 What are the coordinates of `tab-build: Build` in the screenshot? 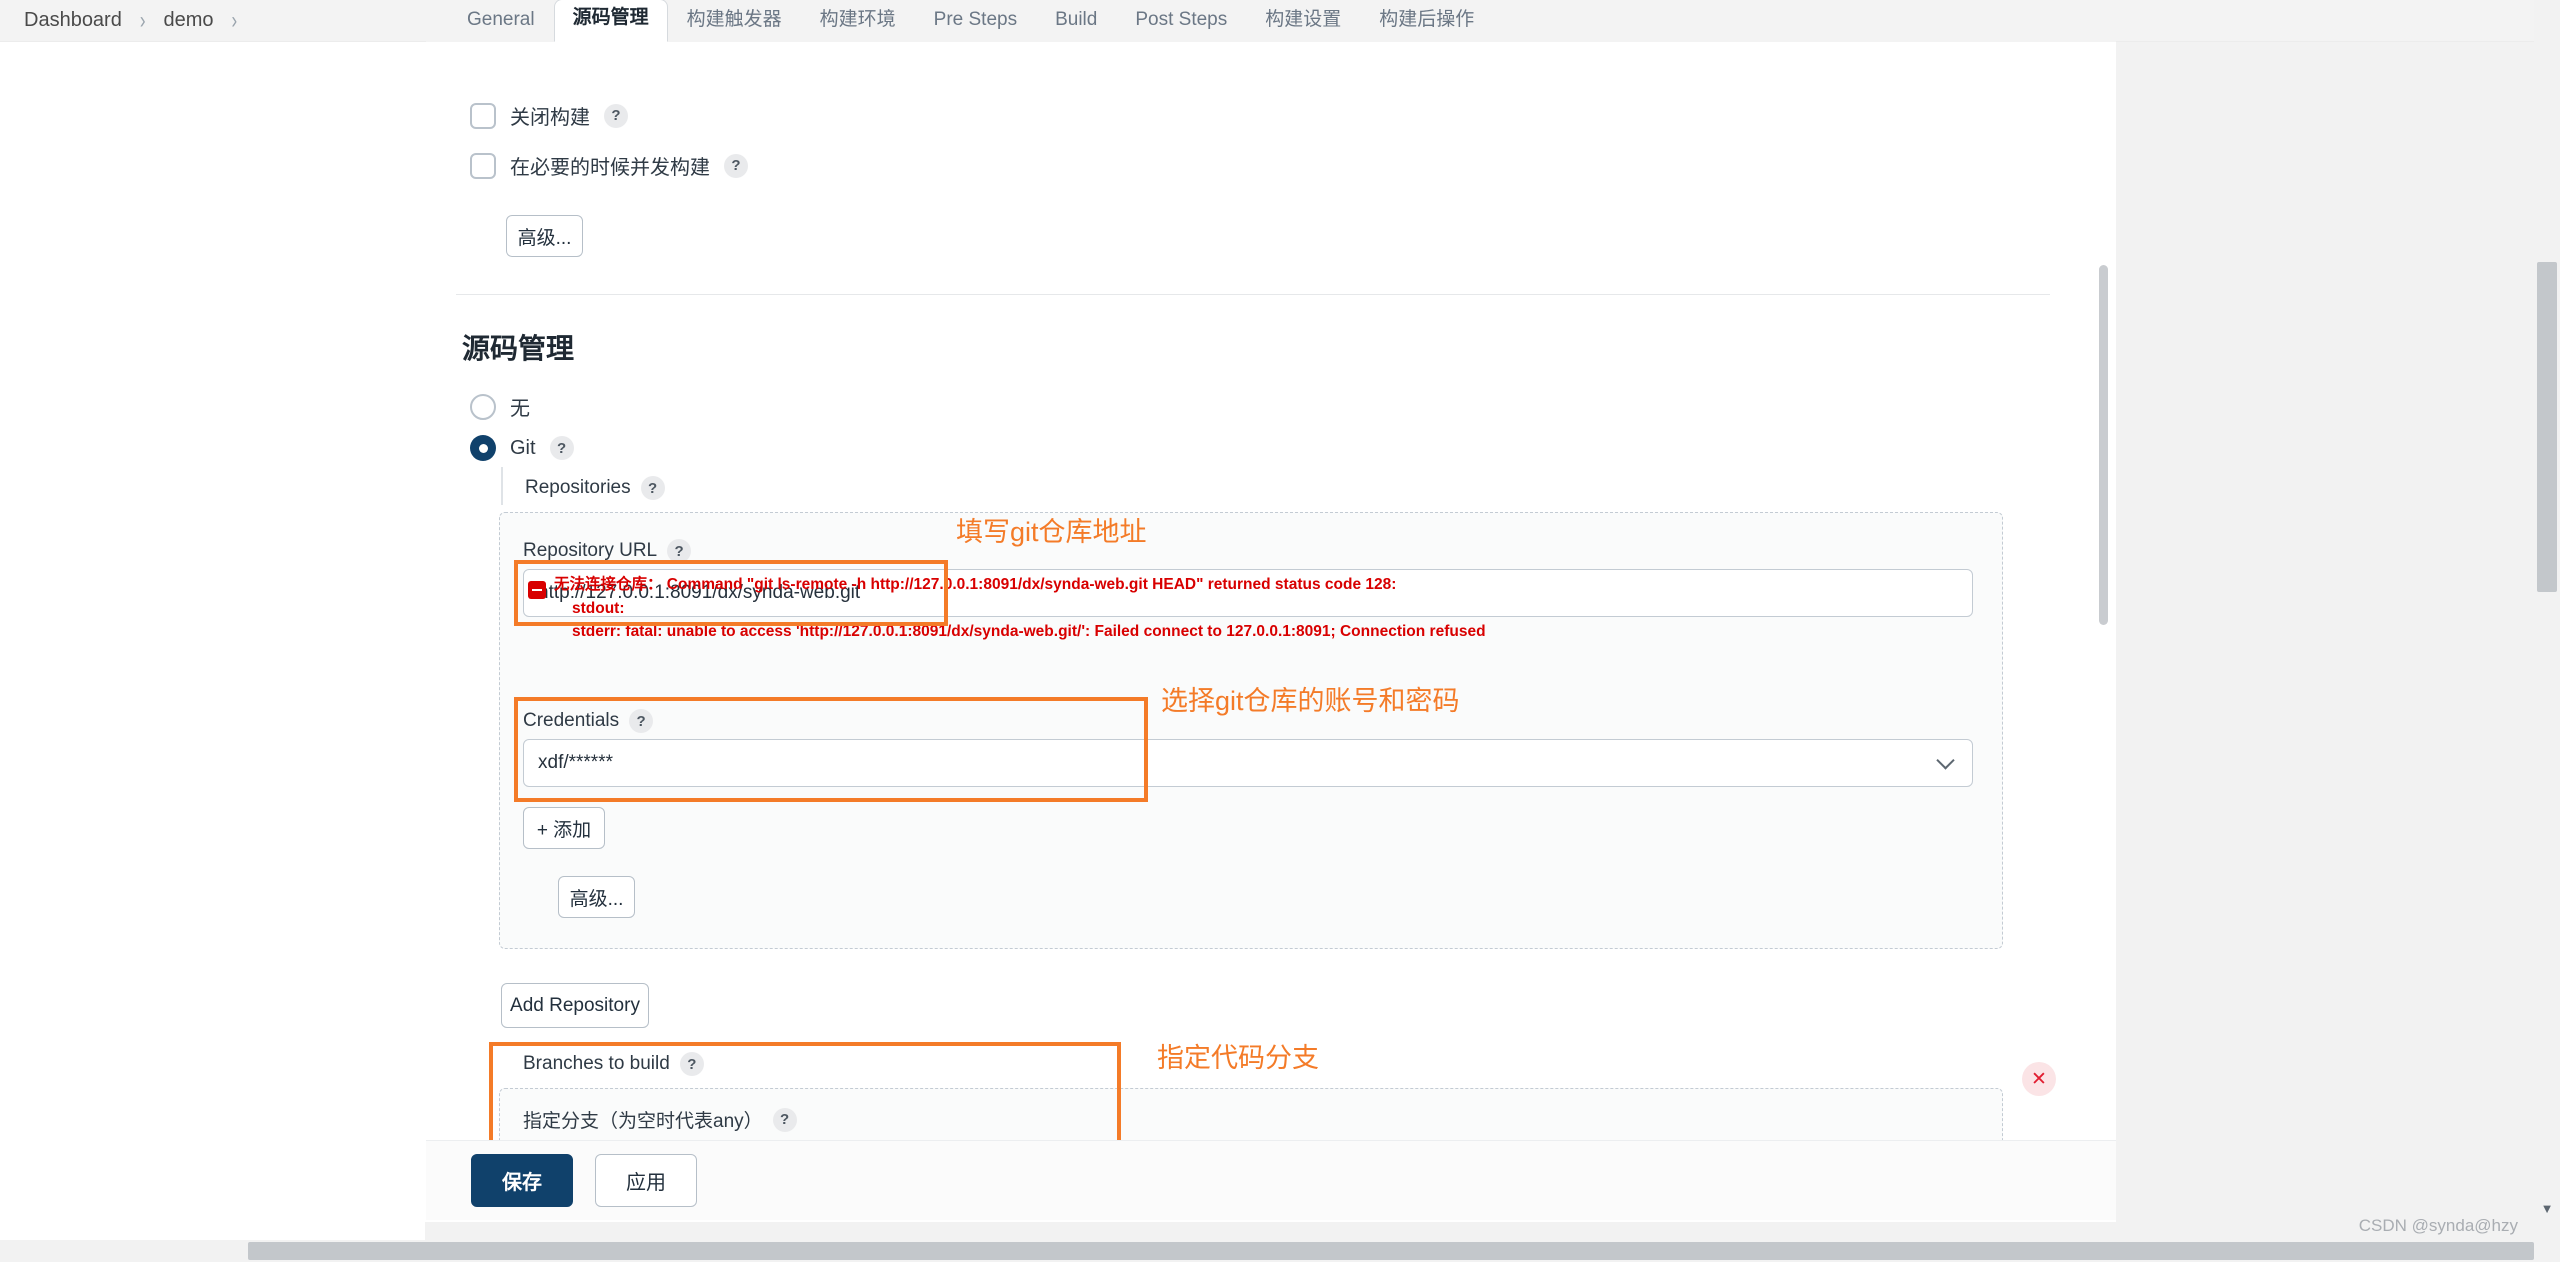 It's located at (1076, 21).